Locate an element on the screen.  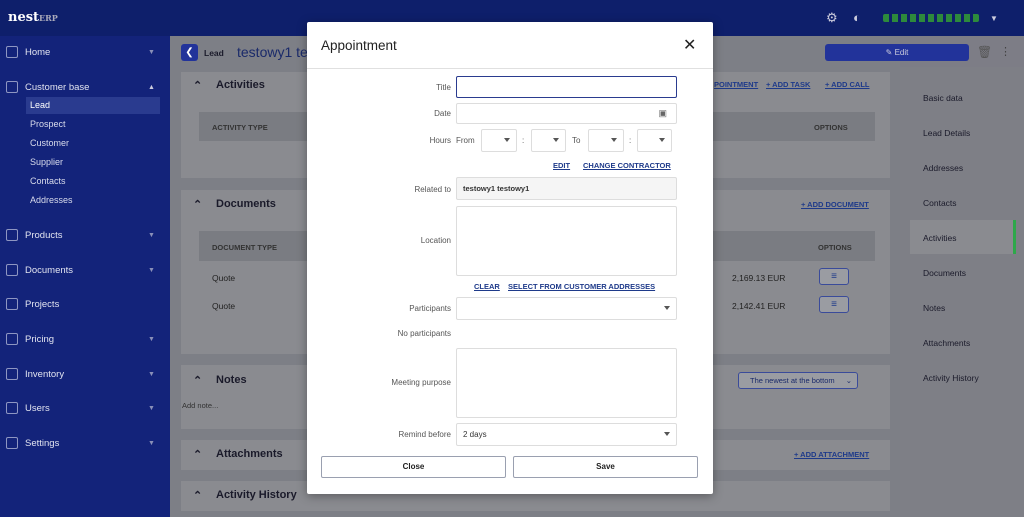
add-attachment-link: + ADD ATTACHMENT is located at coordinates (831, 454).